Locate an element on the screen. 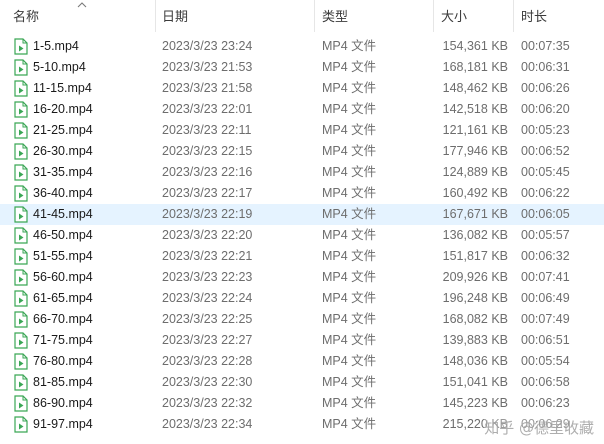  file-date: 2023/3/23 22:20 is located at coordinates (207, 235).